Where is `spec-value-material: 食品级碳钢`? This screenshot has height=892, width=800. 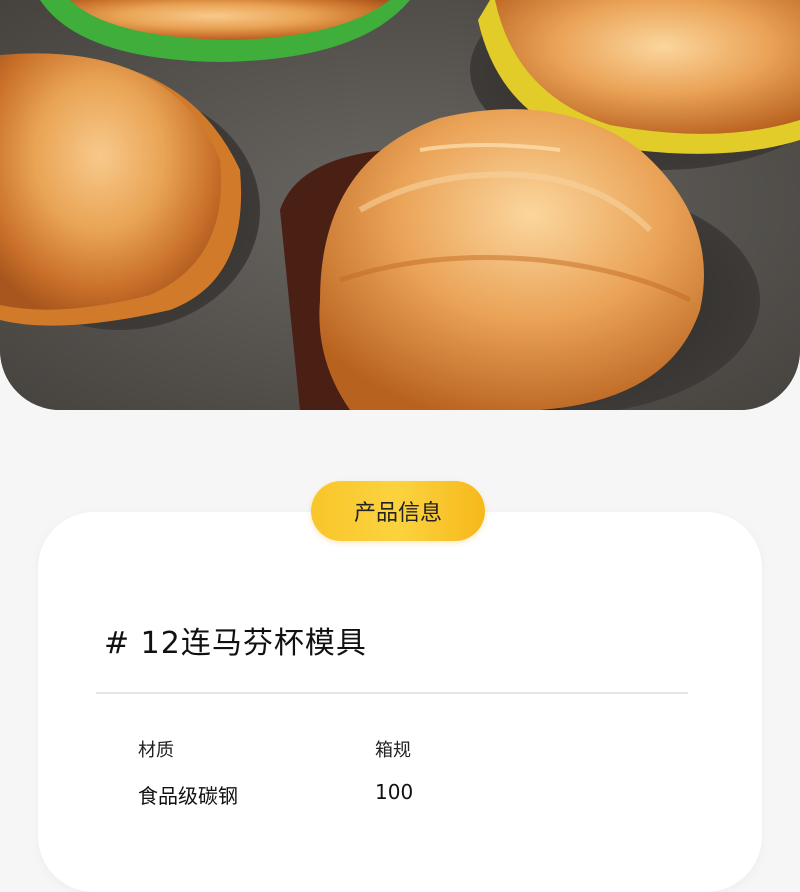
spec-value-material: 食品级碳钢 is located at coordinates (188, 796).